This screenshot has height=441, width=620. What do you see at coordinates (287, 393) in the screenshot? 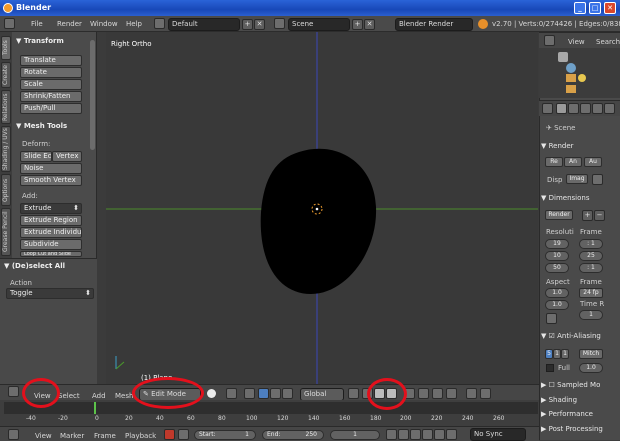
I see `scale-manipulator-icon` at bounding box center [287, 393].